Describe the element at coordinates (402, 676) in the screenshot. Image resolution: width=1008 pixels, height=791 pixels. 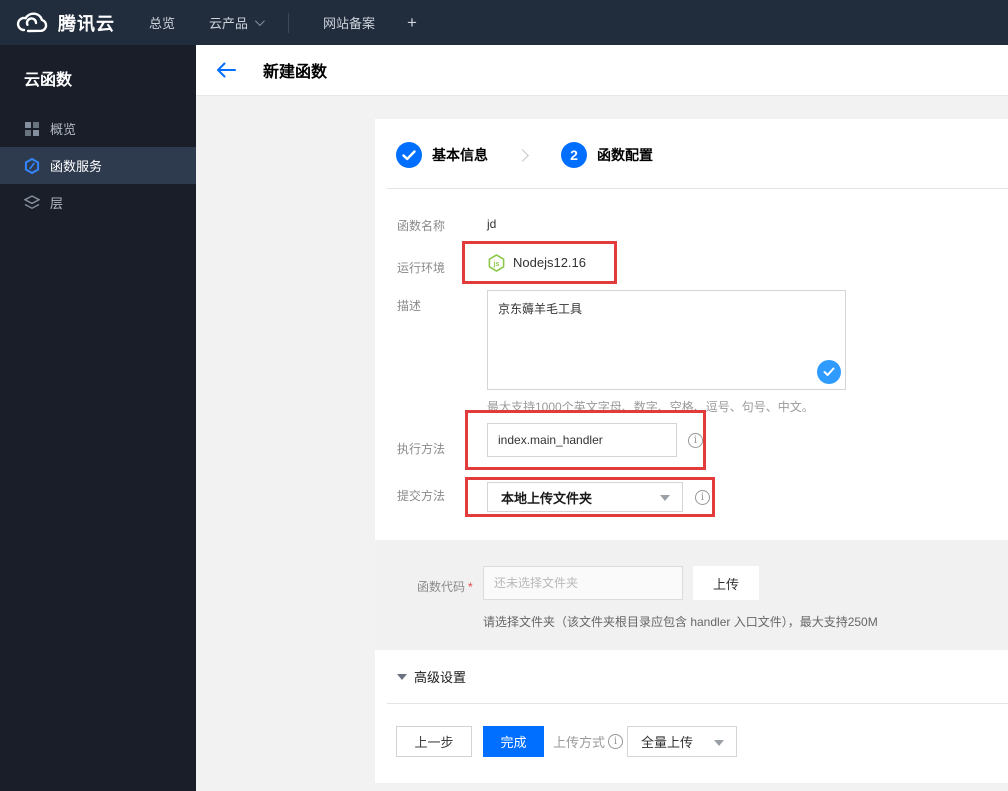
I see `triangle-down-icon` at that location.